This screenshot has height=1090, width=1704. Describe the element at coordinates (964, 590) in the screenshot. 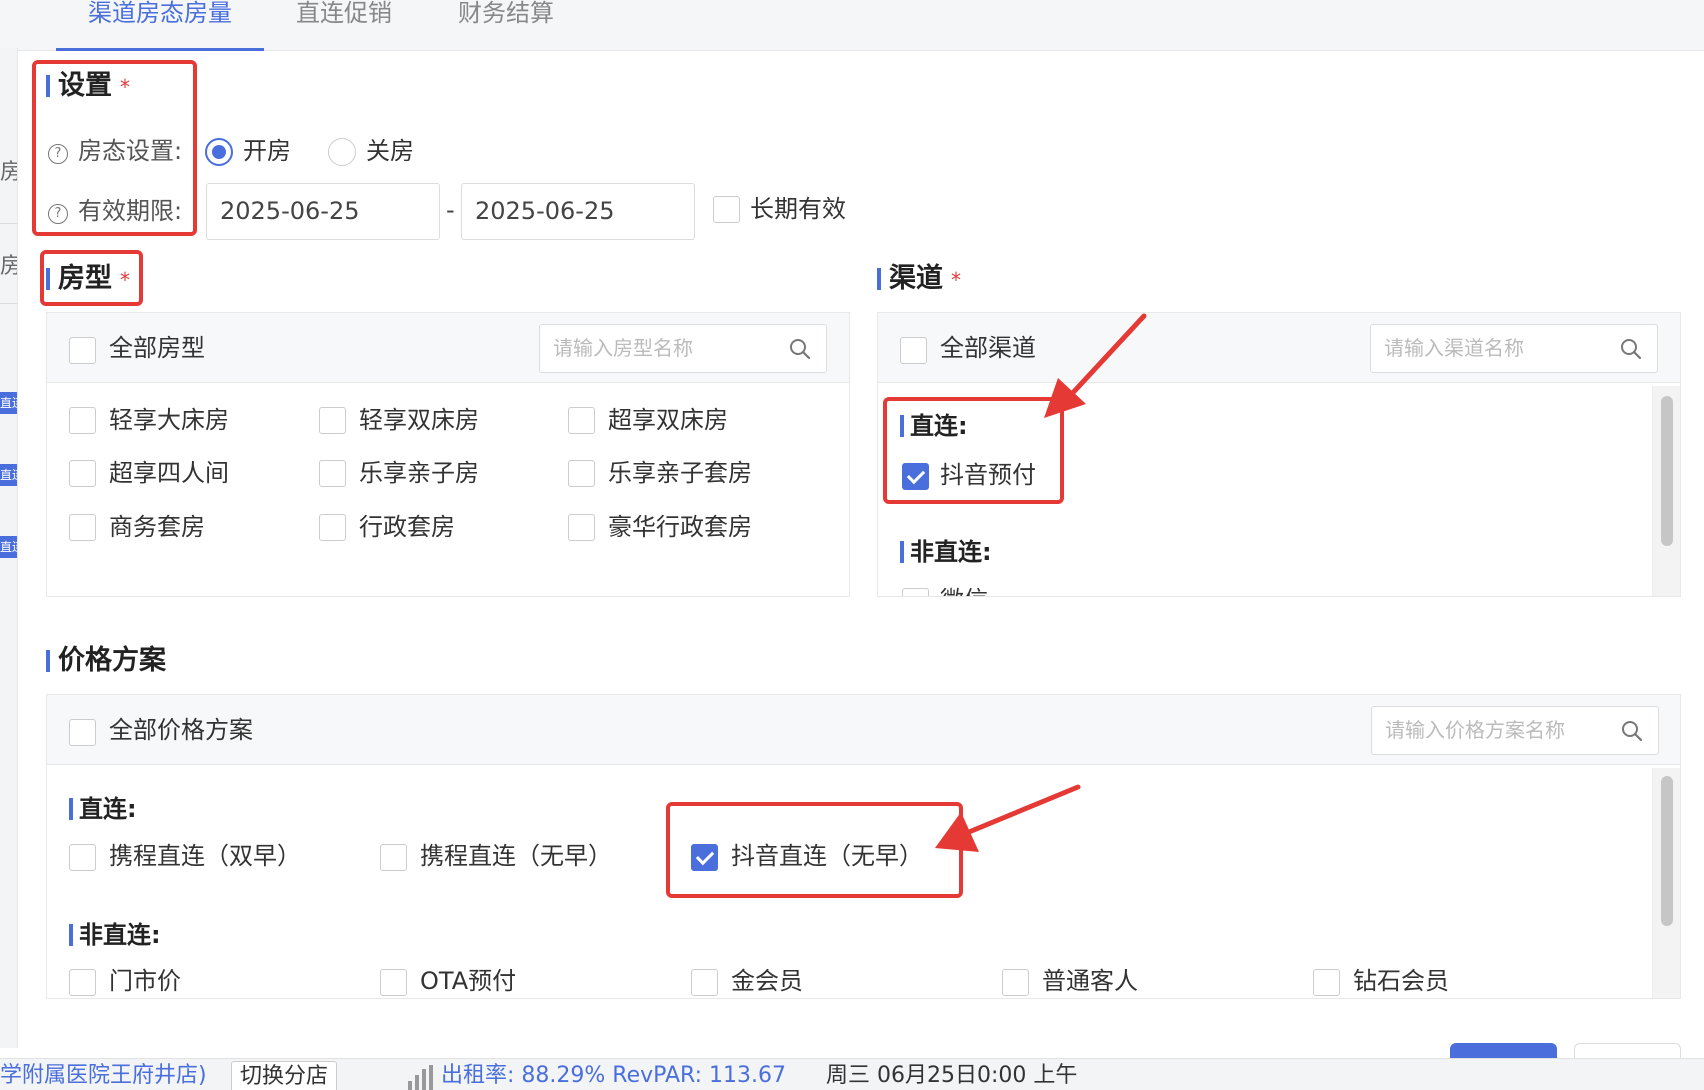

I see `channel-label: 微信` at that location.